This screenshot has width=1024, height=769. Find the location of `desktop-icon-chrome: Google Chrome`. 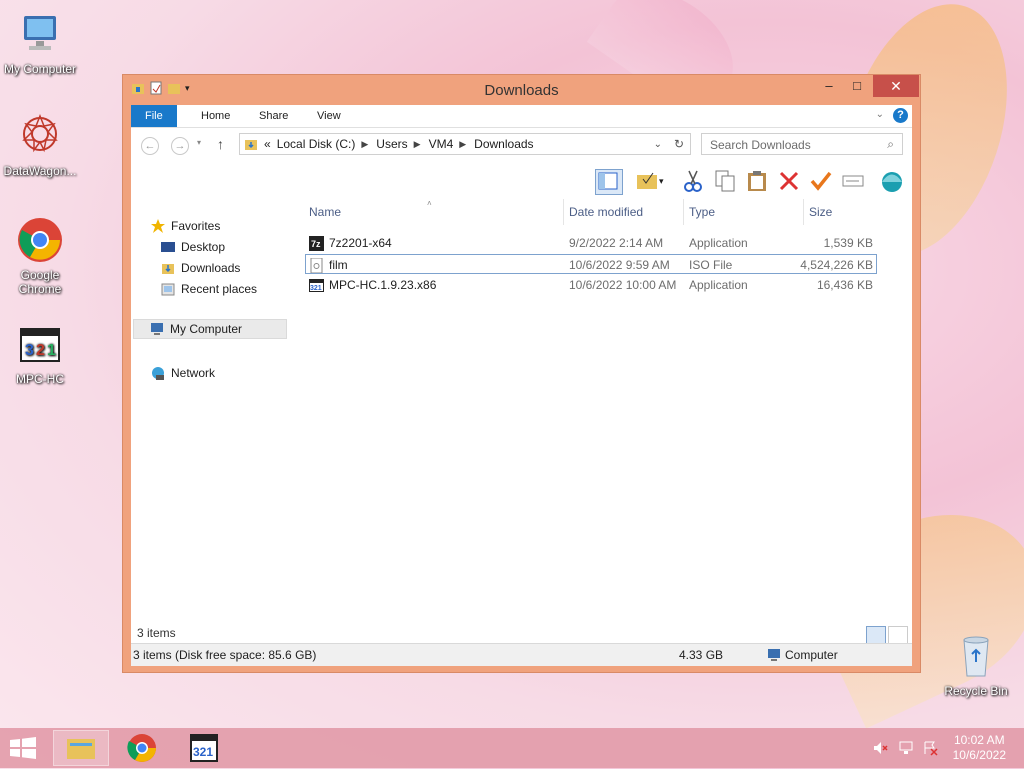

desktop-icon-chrome: Google Chrome is located at coordinates (40, 256).